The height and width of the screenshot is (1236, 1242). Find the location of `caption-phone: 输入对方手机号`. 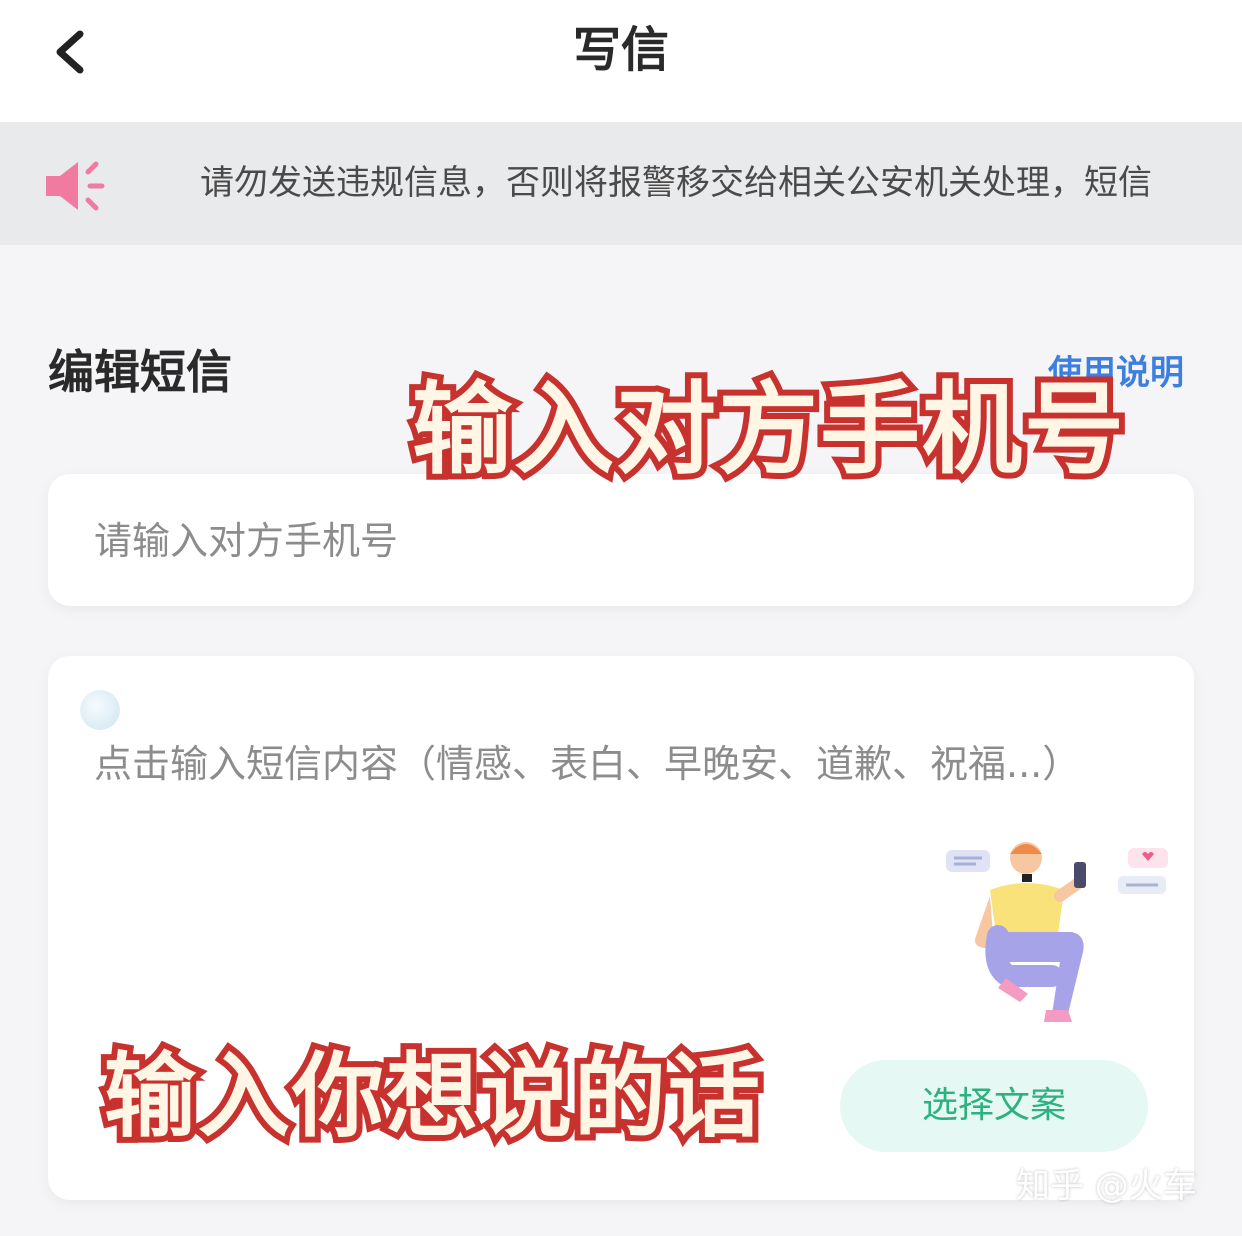

caption-phone: 输入对方手机号 is located at coordinates (768, 429).